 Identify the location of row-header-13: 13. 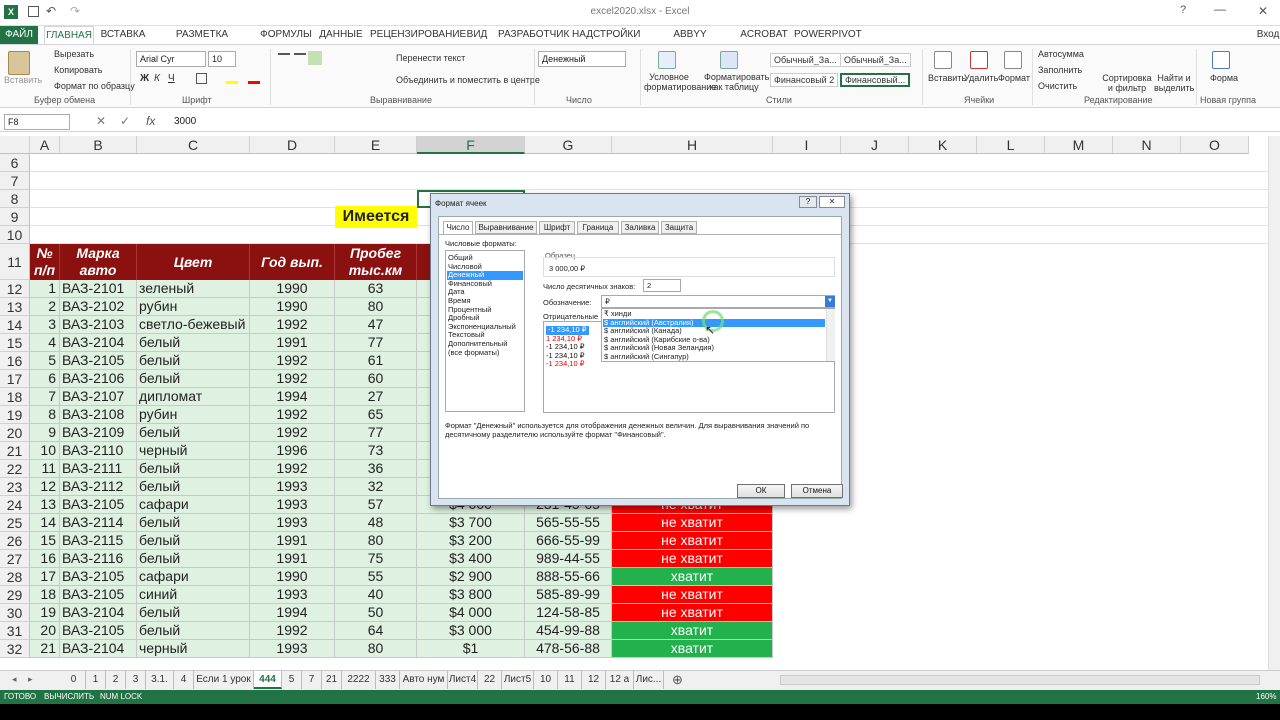
(15, 307).